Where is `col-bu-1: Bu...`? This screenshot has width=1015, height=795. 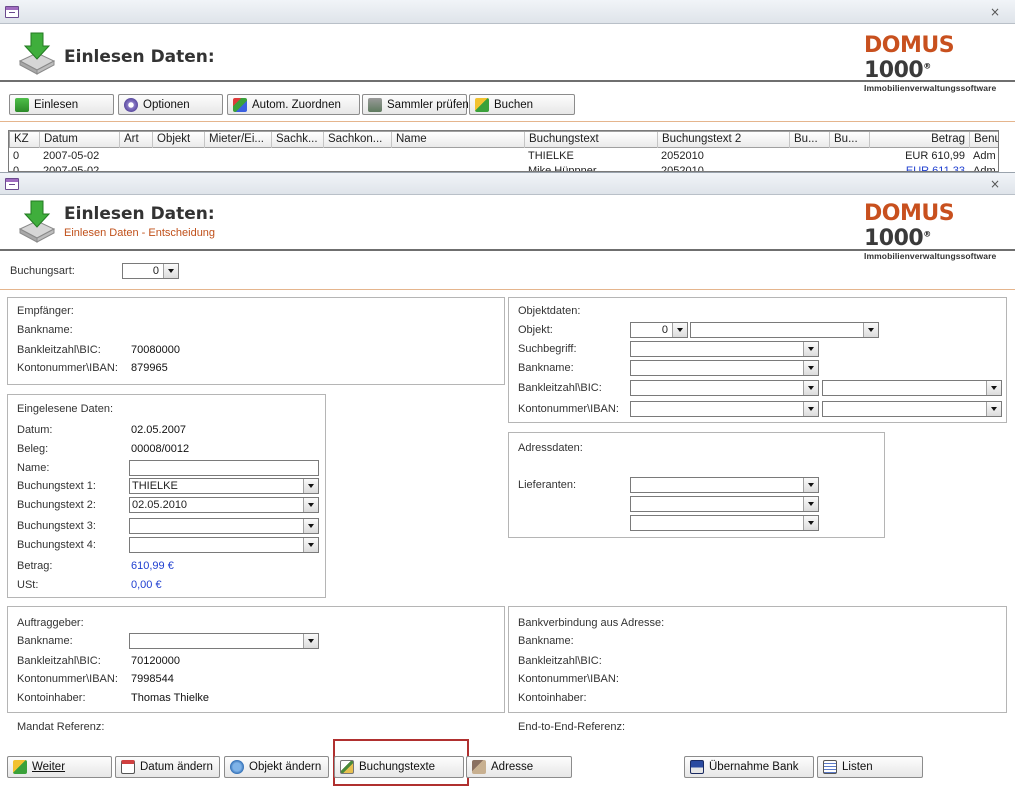
col-bu-1: Bu... is located at coordinates (810, 140).